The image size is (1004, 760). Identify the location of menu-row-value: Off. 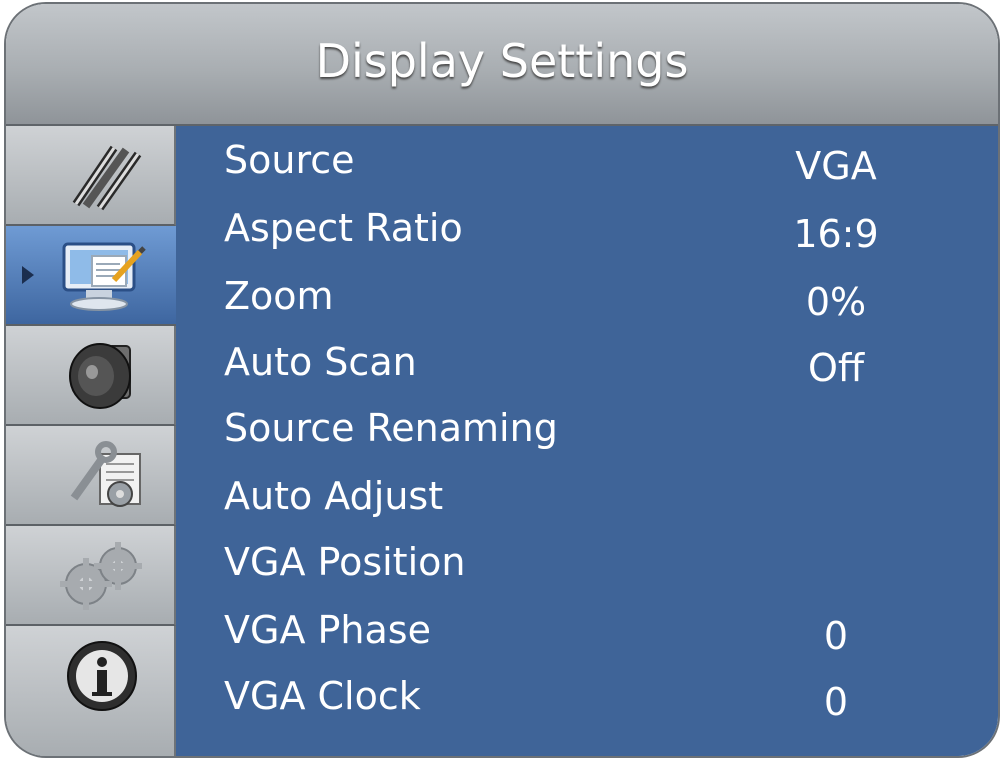
(836, 368).